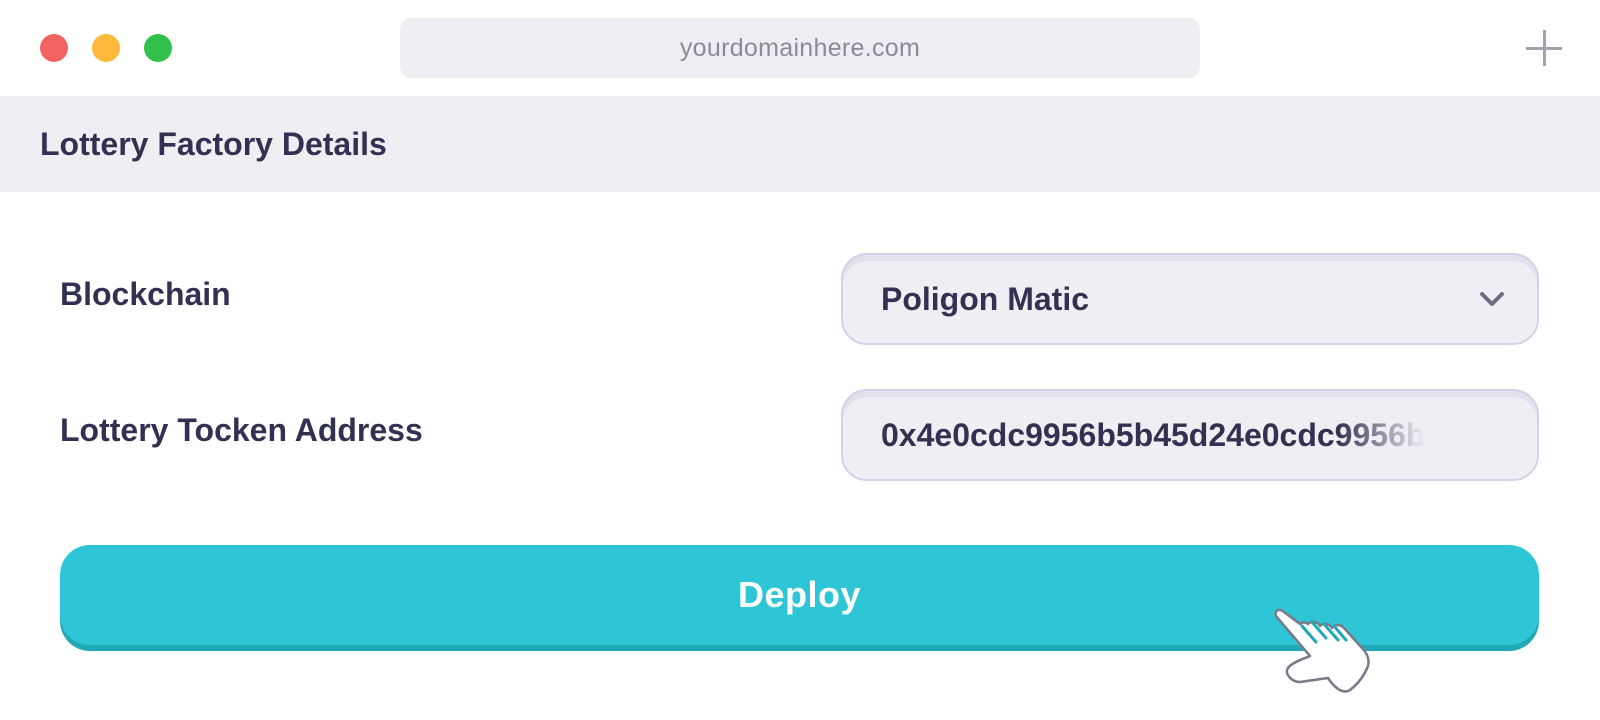  Describe the element at coordinates (1544, 48) in the screenshot. I see `plus-icon` at that location.